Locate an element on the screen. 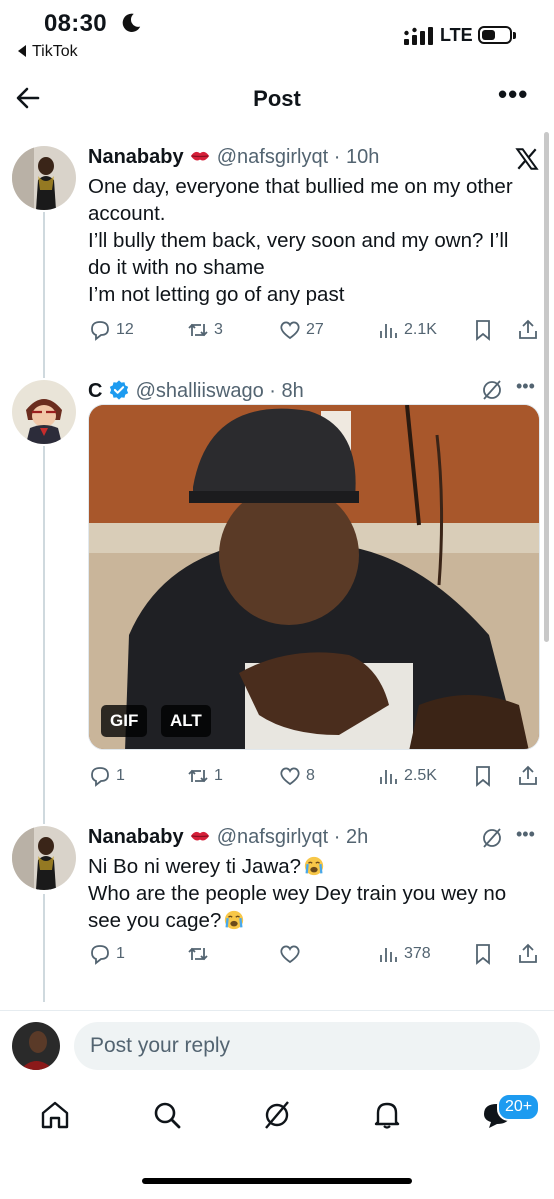  post-time: 8h is located at coordinates (292, 391).